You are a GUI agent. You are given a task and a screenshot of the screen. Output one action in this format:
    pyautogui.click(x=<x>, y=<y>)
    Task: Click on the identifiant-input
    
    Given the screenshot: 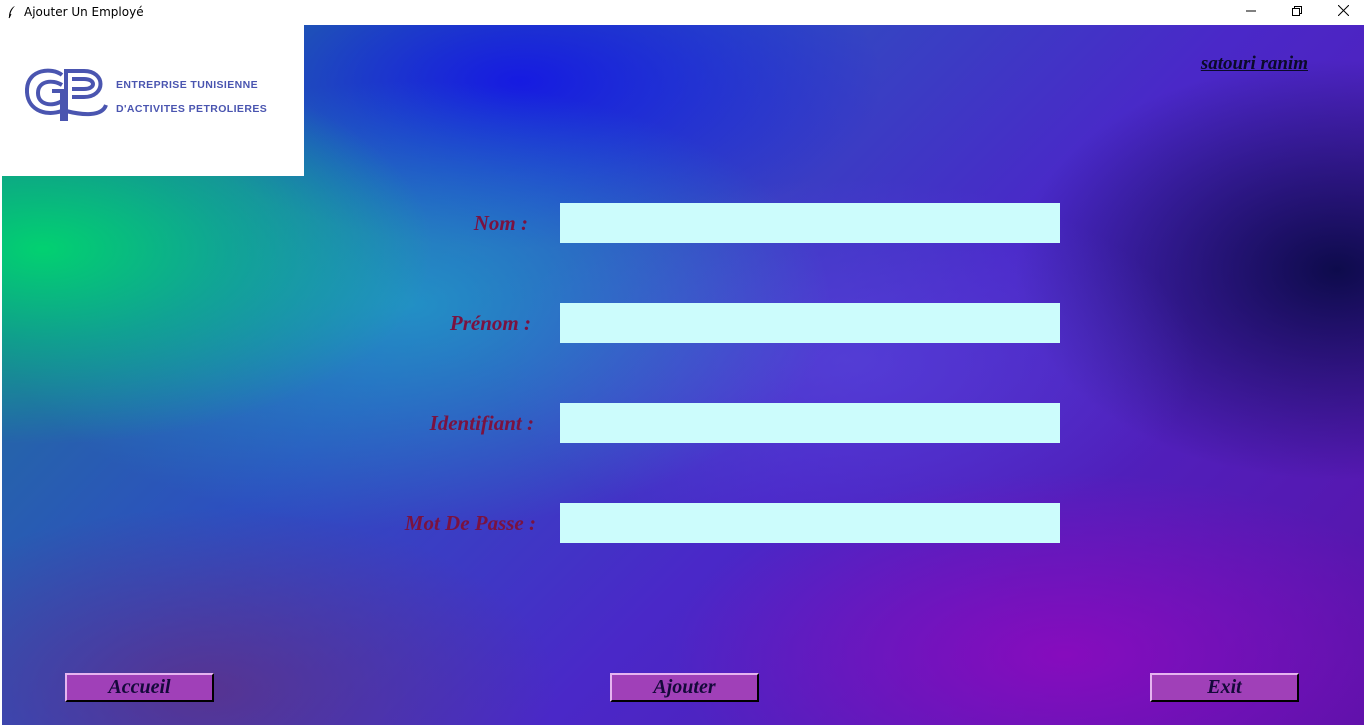 What is the action you would take?
    pyautogui.click(x=810, y=423)
    